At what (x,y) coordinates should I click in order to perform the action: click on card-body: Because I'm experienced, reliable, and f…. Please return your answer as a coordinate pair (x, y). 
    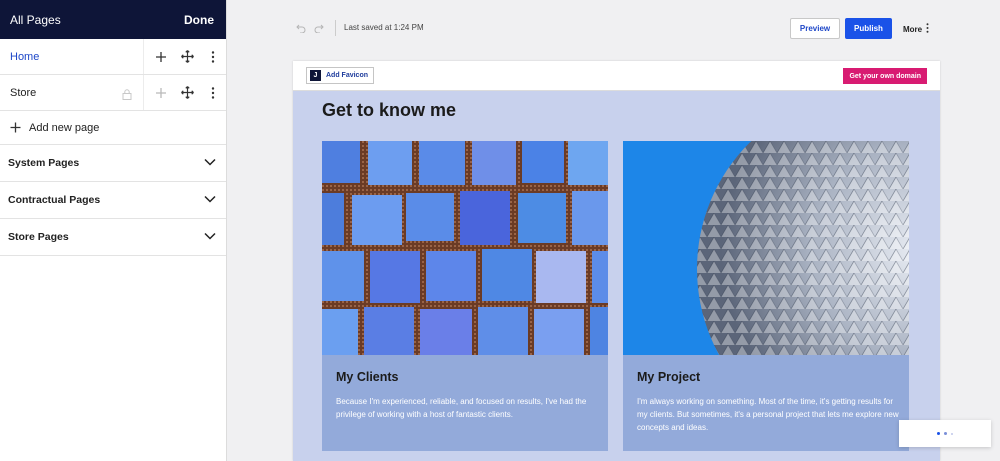
    Looking at the image, I should click on (461, 408).